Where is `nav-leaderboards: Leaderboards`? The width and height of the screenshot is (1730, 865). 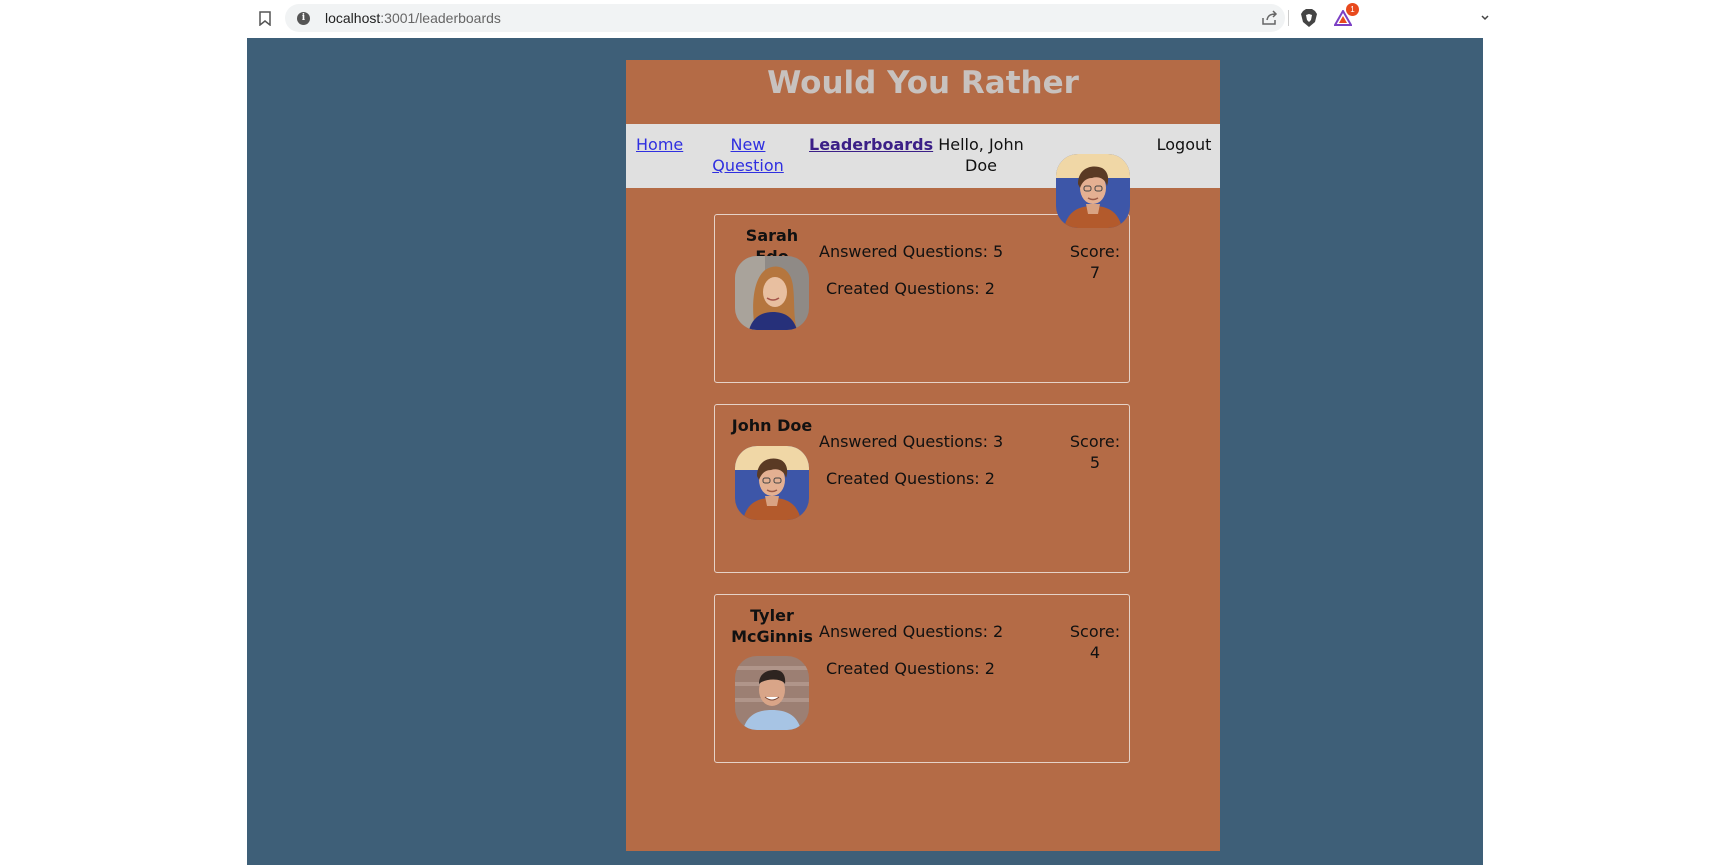
nav-leaderboards: Leaderboards is located at coordinates (871, 144).